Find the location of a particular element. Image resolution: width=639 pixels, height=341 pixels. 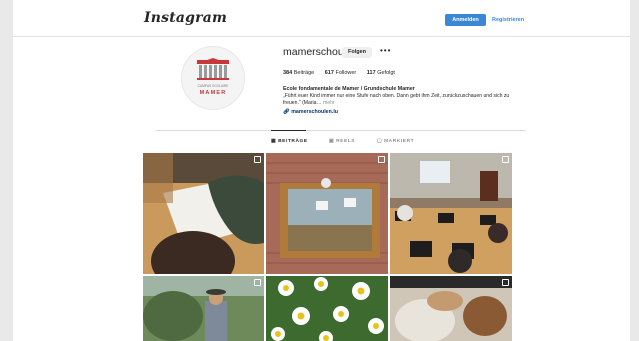

tab-tagged: ▢ MARKIERT is located at coordinates (395, 141).